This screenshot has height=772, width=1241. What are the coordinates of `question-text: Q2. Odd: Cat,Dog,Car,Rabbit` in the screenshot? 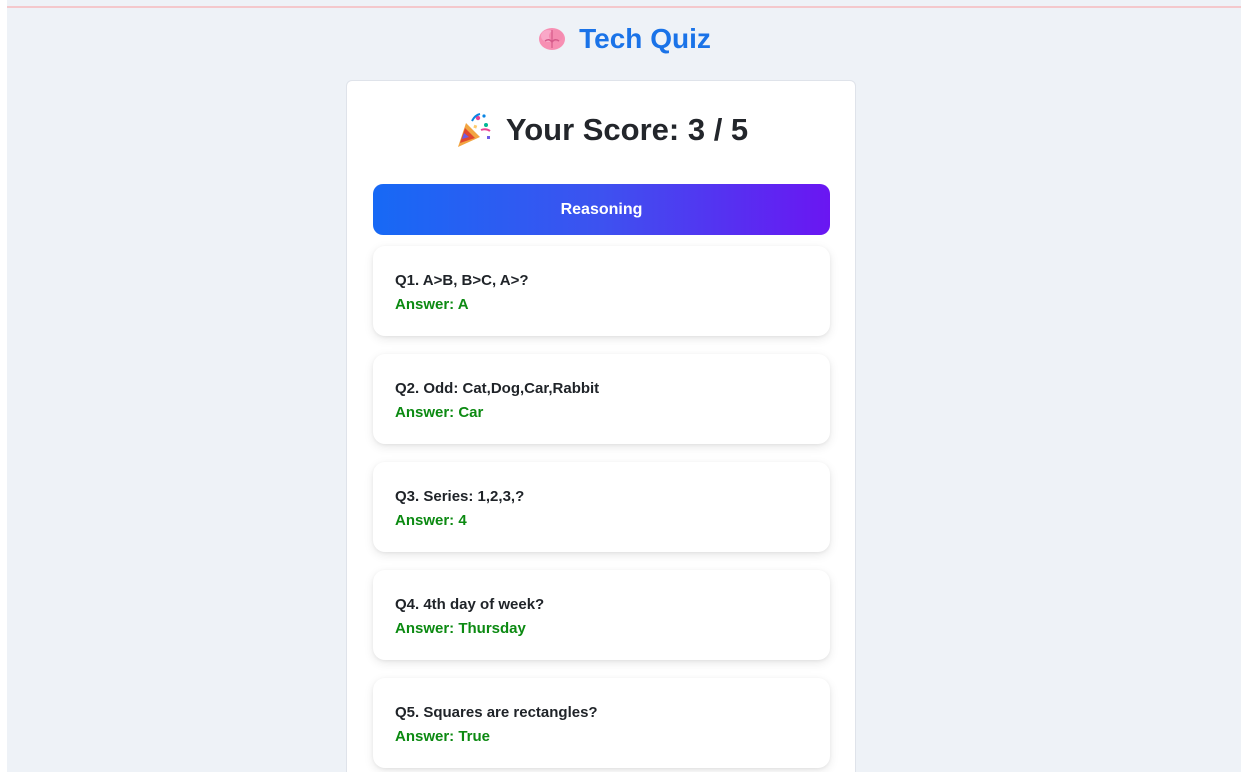 It's located at (497, 388).